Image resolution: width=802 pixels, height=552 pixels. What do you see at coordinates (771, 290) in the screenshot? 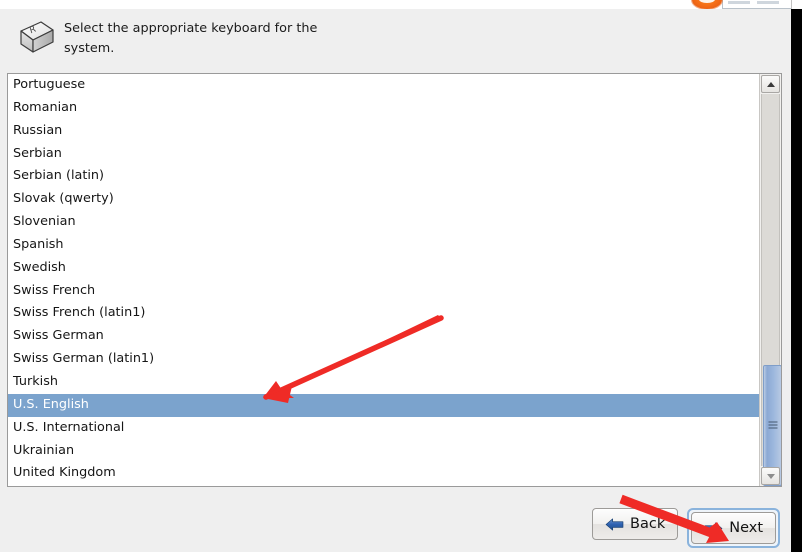
I see `scrollbar-track` at bounding box center [771, 290].